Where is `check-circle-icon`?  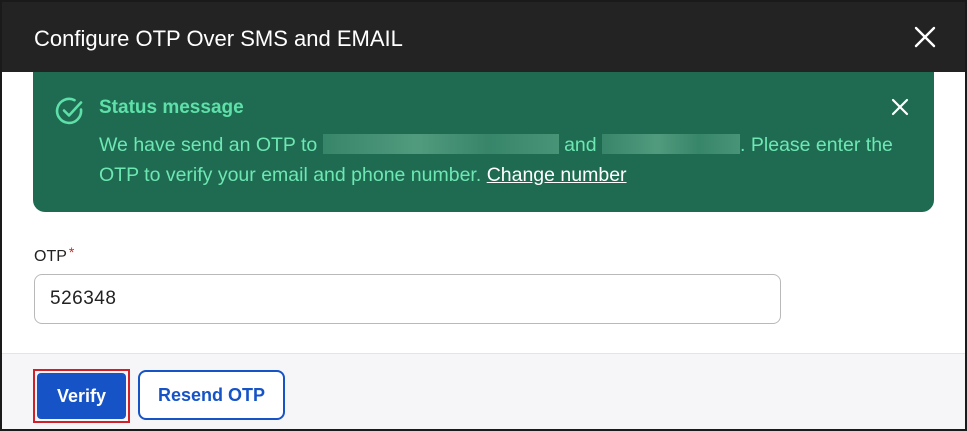 check-circle-icon is located at coordinates (69, 111).